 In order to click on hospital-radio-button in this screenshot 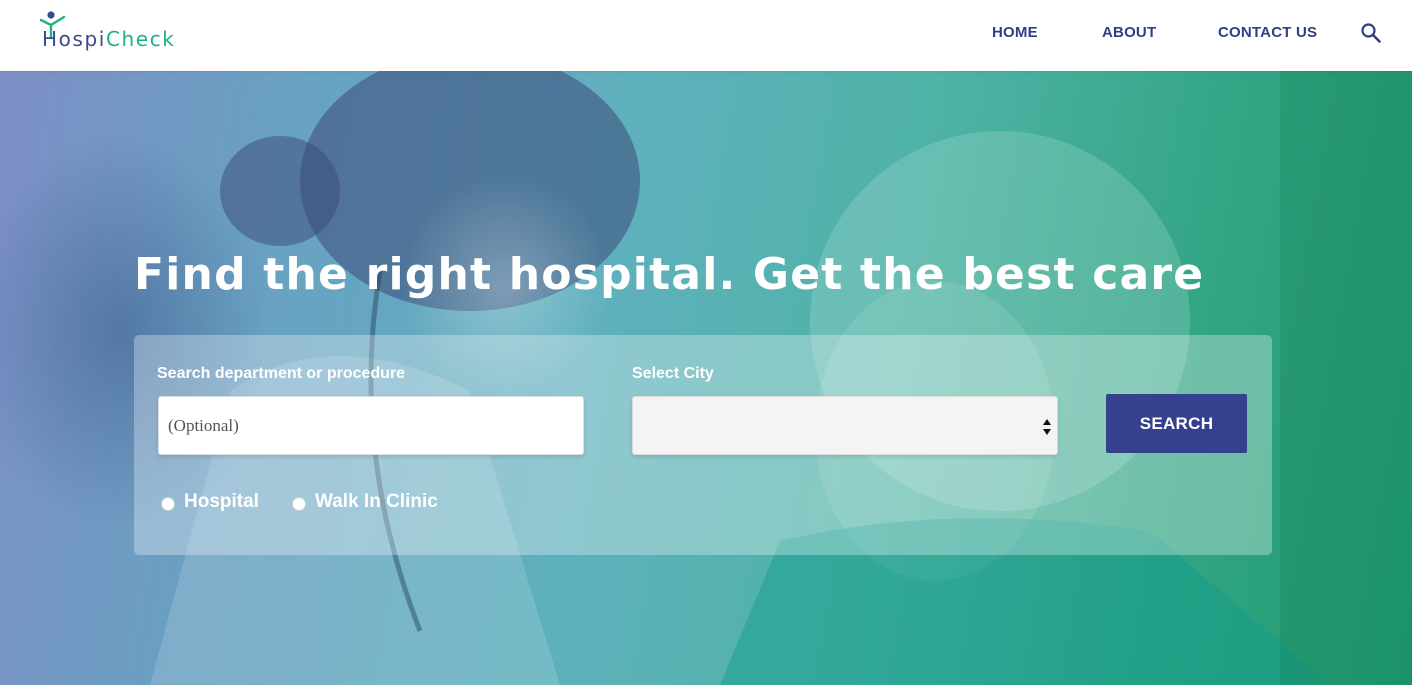, I will do `click(168, 504)`.